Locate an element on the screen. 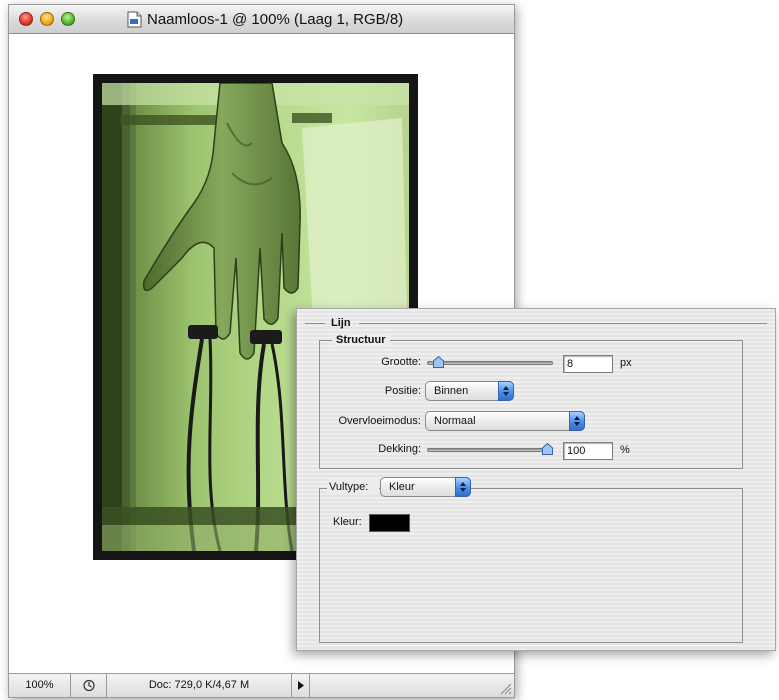 The image size is (779, 700). minimize-button is located at coordinates (47, 19).